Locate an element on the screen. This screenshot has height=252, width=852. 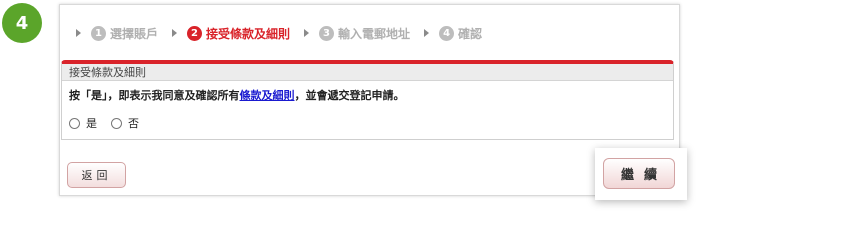
step-number: 1 is located at coordinates (98, 33).